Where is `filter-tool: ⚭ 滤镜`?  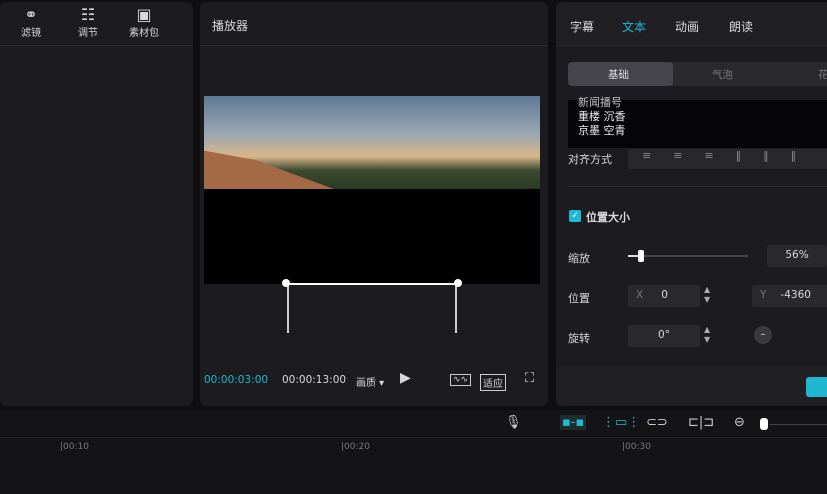 filter-tool: ⚭ 滤镜 is located at coordinates (31, 22).